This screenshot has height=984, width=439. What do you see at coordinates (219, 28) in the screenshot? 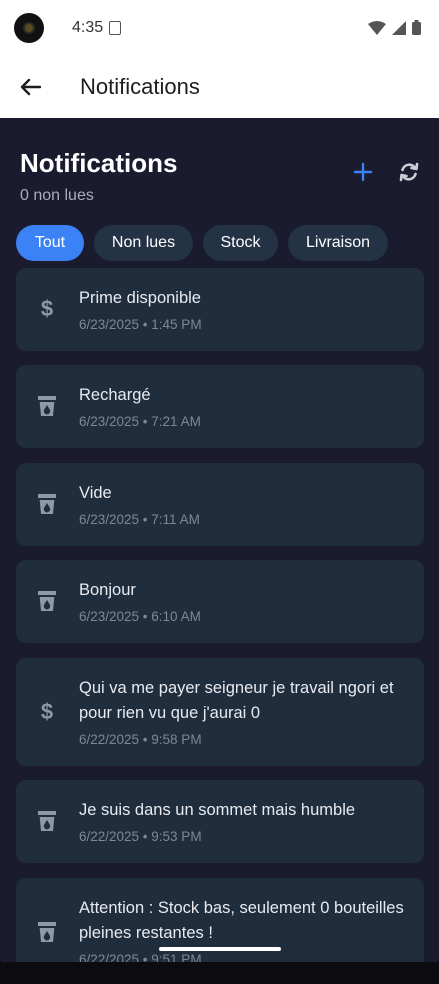
I see `status-bar: 4:35` at bounding box center [219, 28].